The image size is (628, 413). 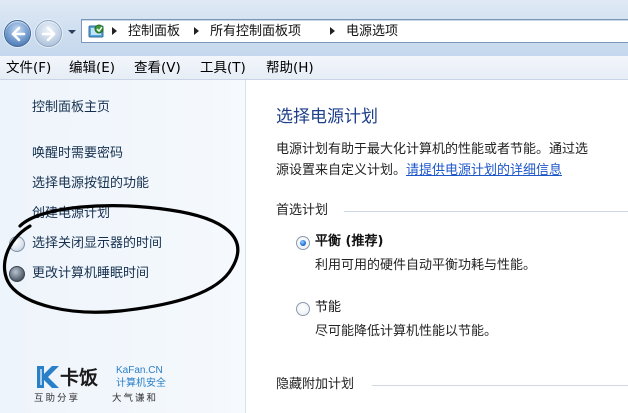 I want to click on watermark-slogan-right: 大气谦和, so click(x=135, y=398).